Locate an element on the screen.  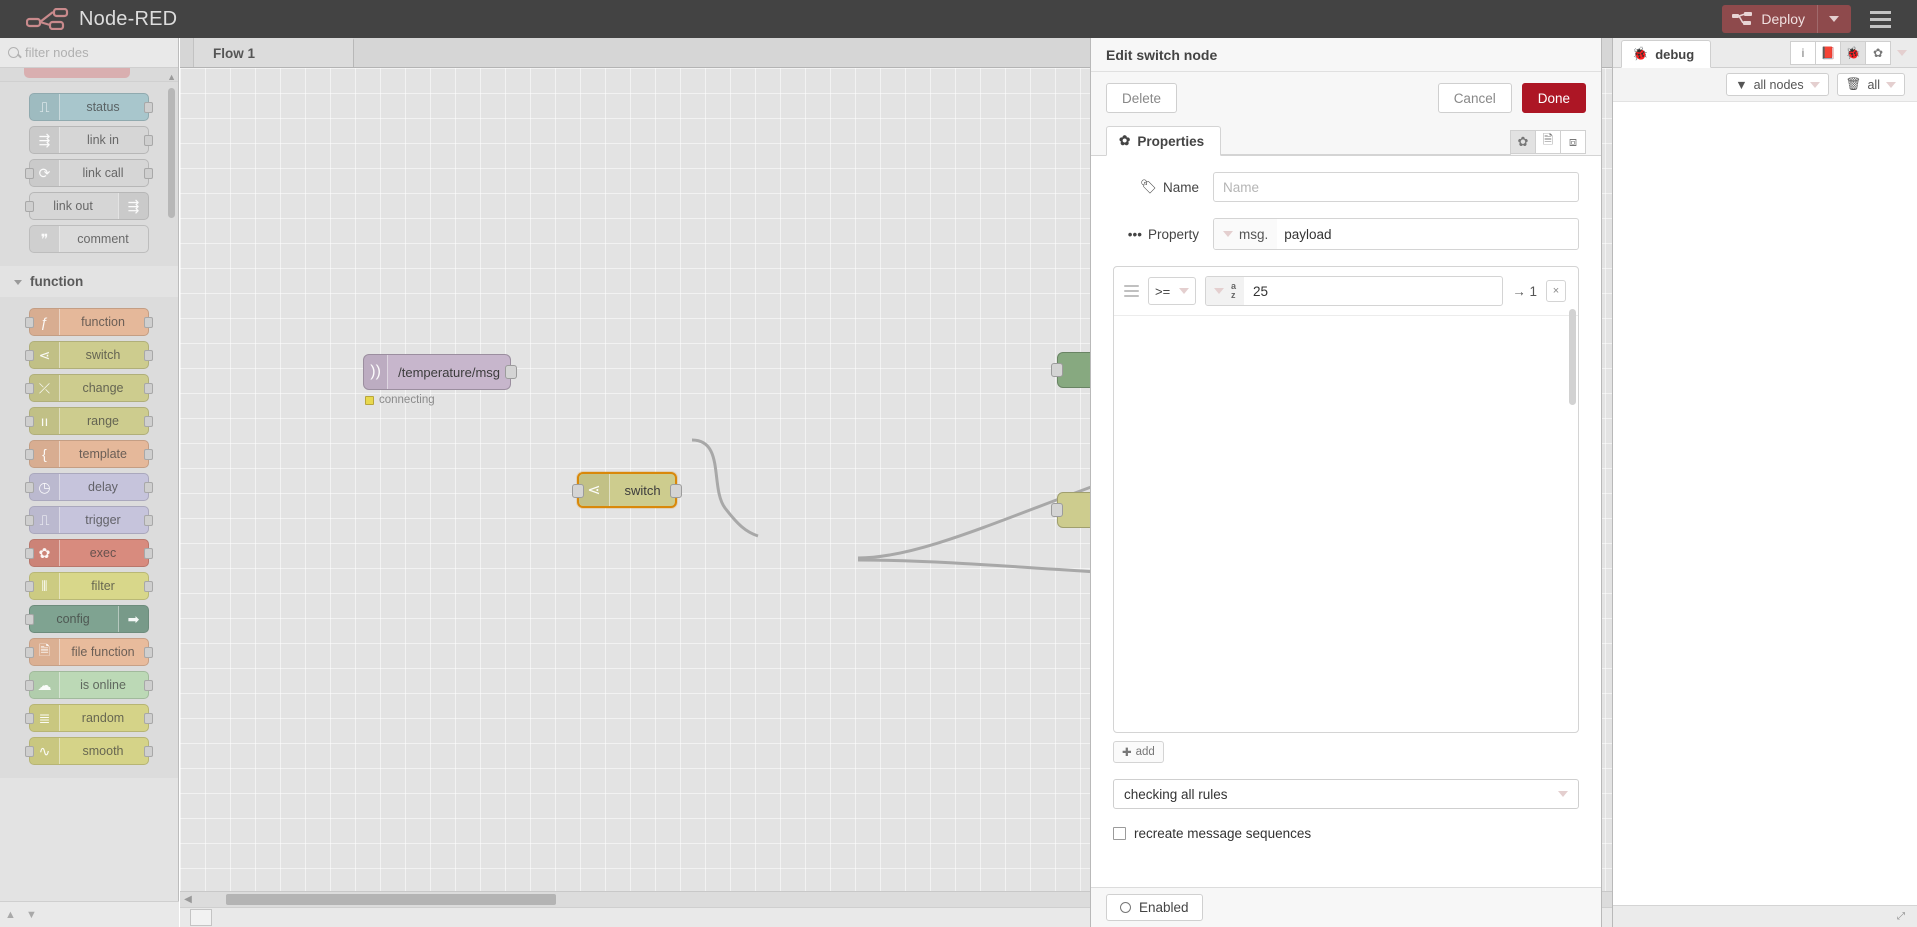
sidebar-tab-debug: 🐞 debug is located at coordinates (1666, 54).